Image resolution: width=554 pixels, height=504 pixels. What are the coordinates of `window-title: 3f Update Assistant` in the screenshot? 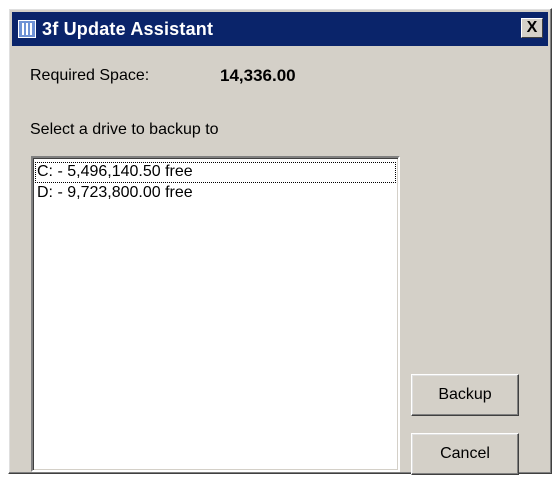 It's located at (128, 29).